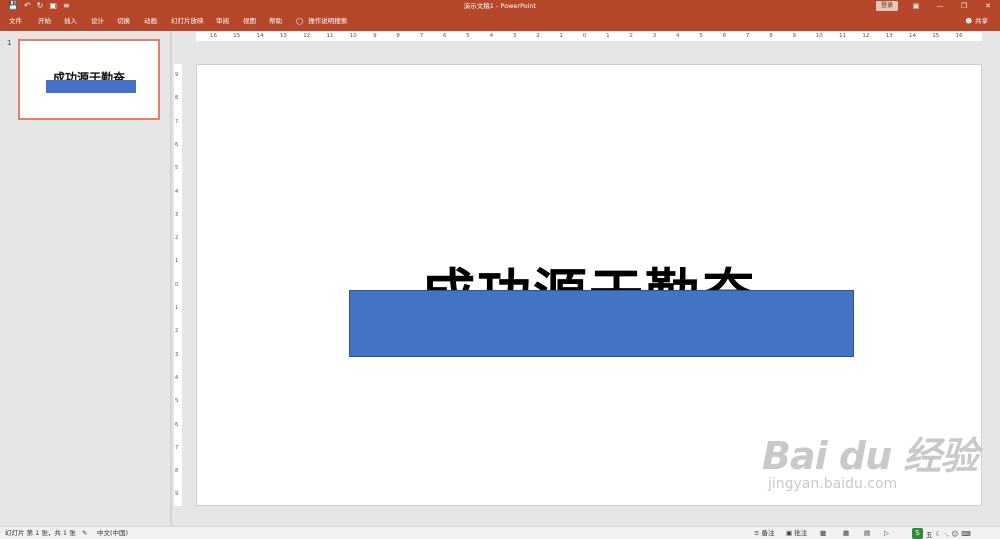 This screenshot has width=1000, height=539. I want to click on window-controls: ▣ — ❐ ✕, so click(952, 6).